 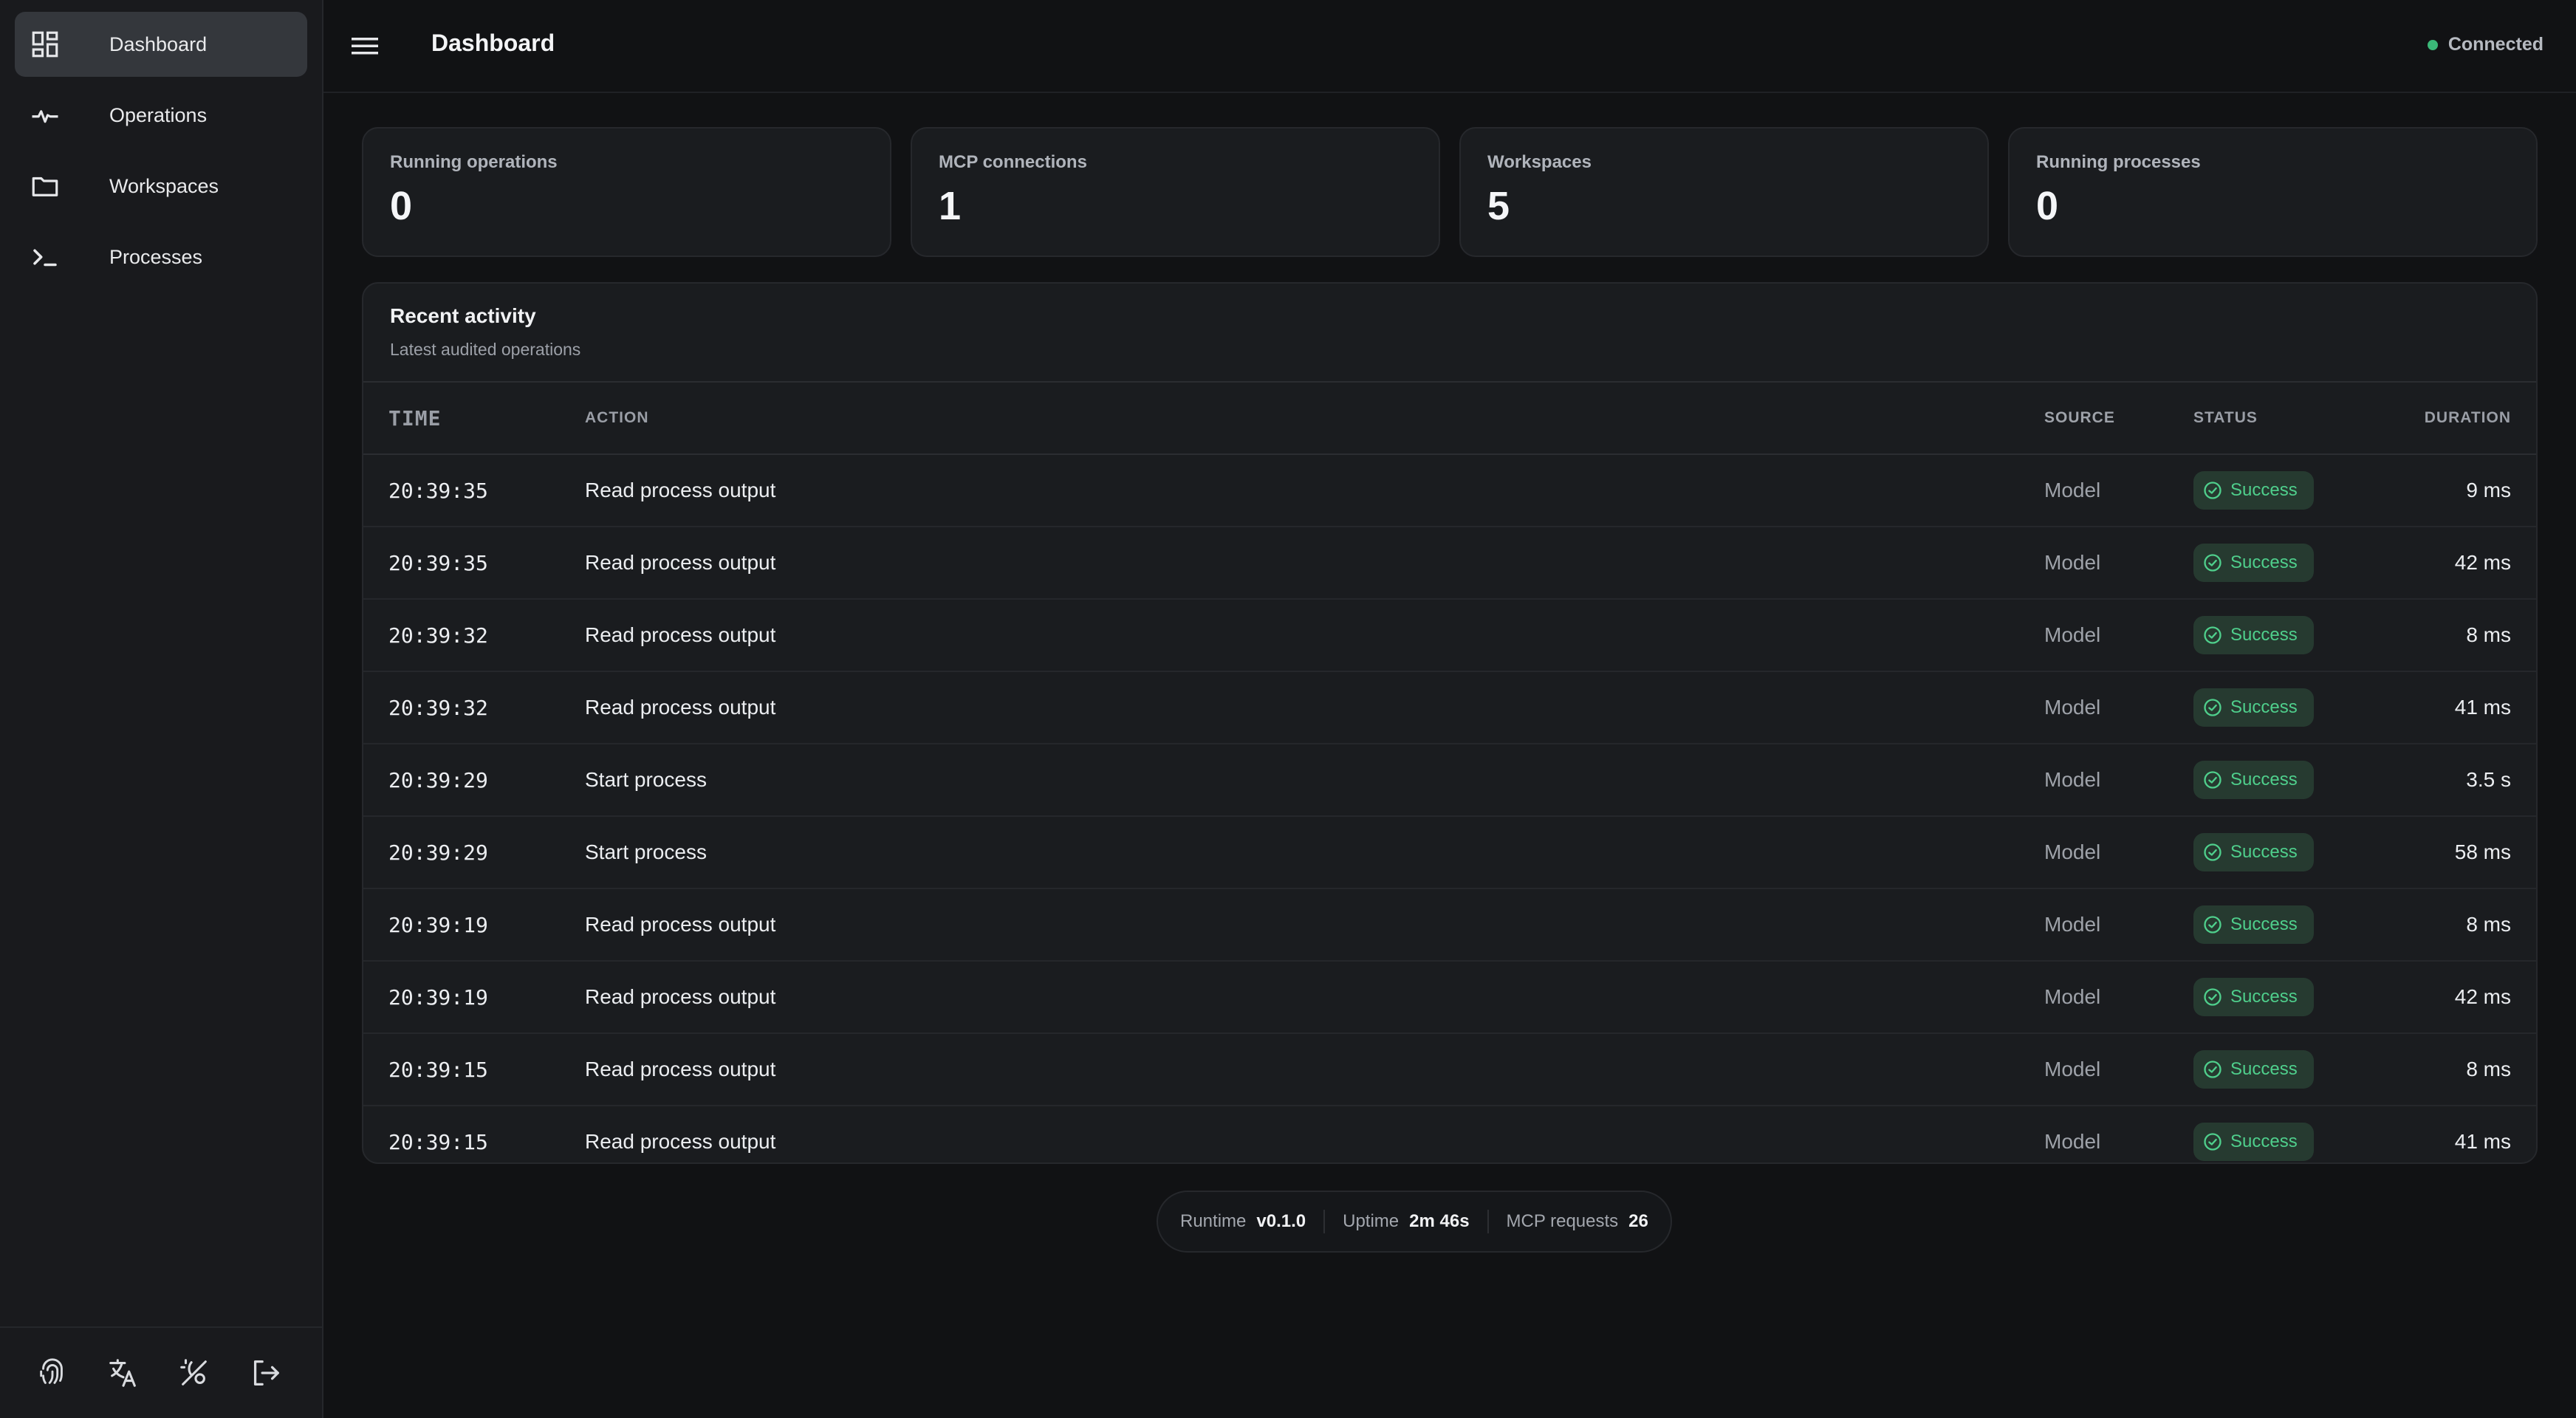 What do you see at coordinates (2273, 192) in the screenshot?
I see `stat-card-running-processes: Running processes 0` at bounding box center [2273, 192].